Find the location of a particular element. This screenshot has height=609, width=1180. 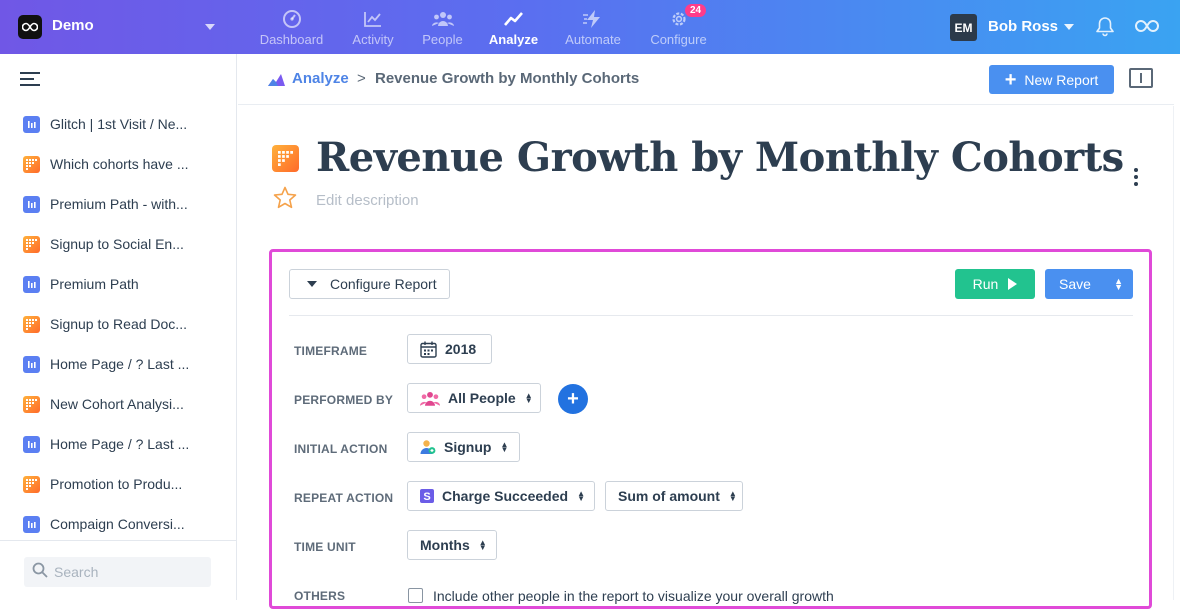

nav-dashboard: Dashboard is located at coordinates (291, 27).